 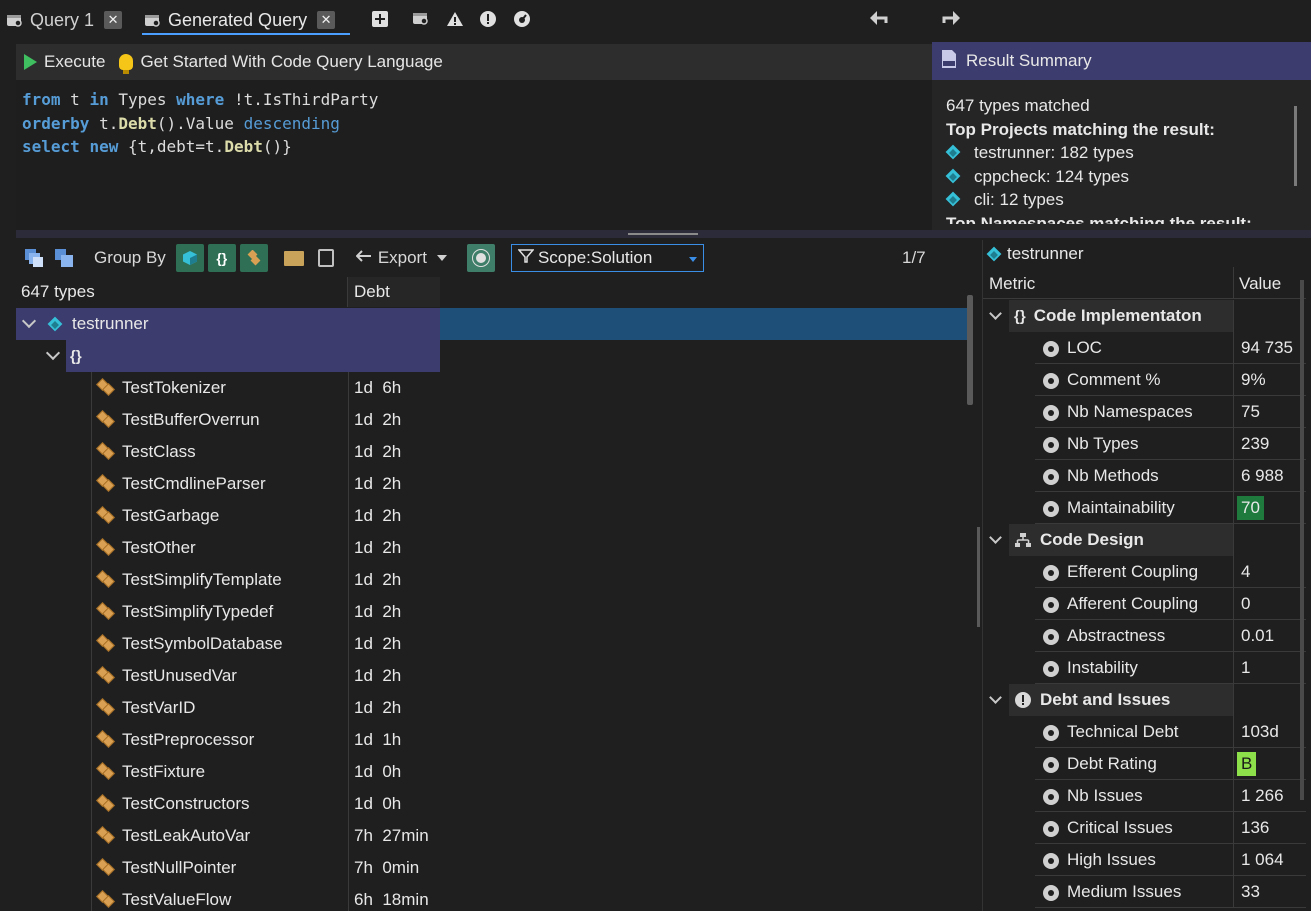 I want to click on table-row: TestFixture 1d 0h, so click(x=494, y=772).